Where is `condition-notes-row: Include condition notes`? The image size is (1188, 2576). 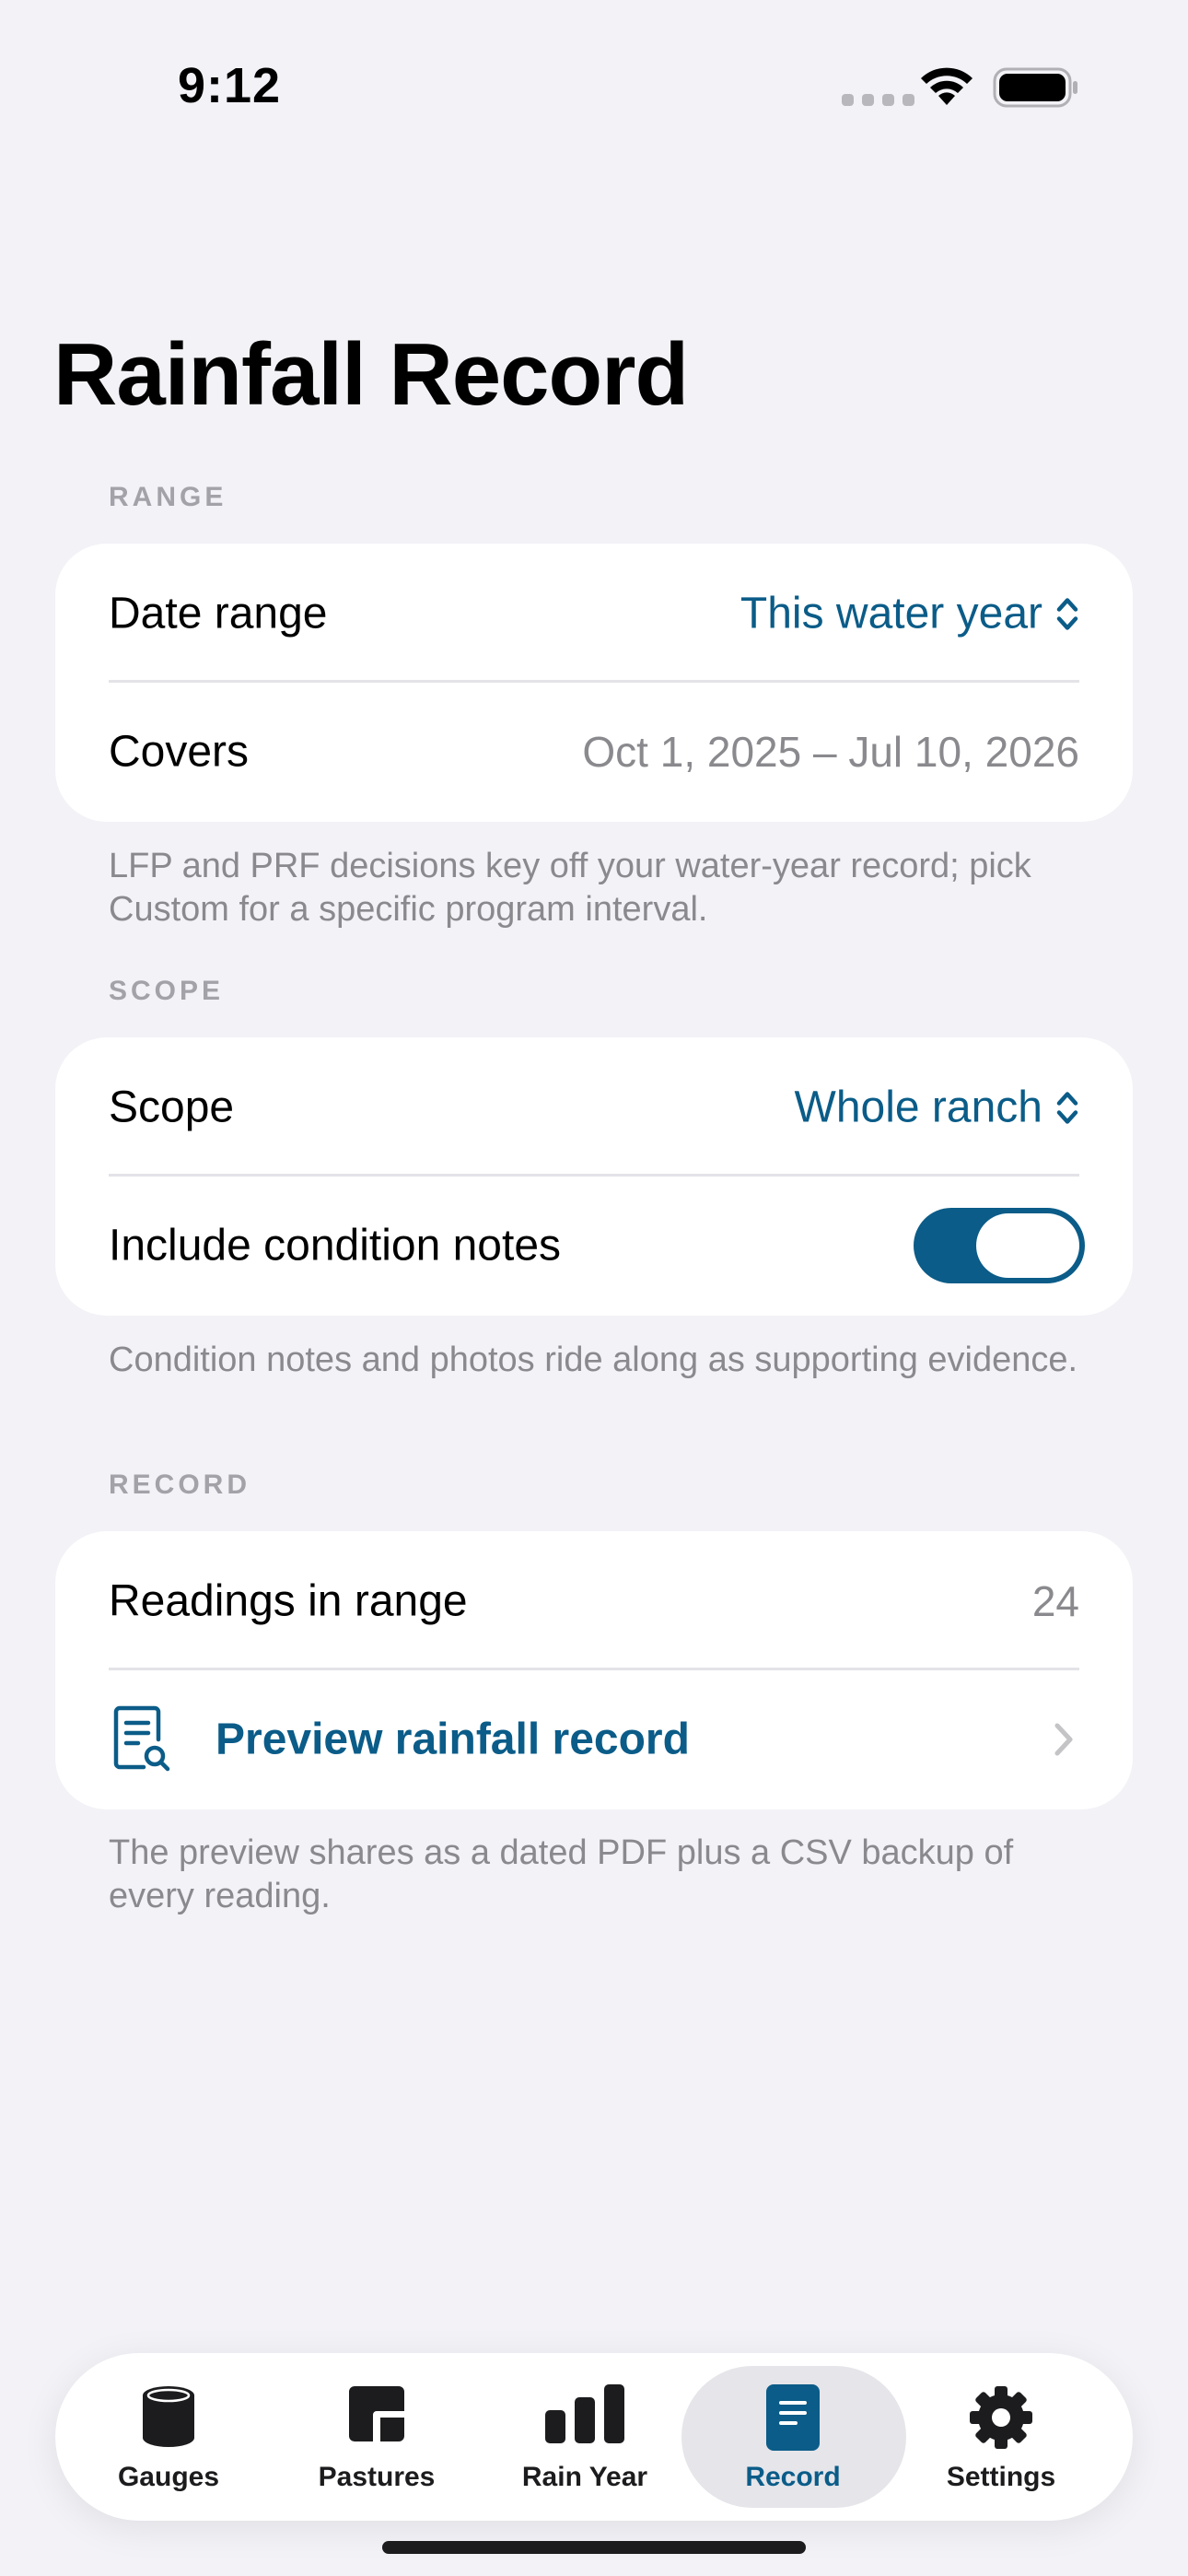 condition-notes-row: Include condition notes is located at coordinates (594, 1246).